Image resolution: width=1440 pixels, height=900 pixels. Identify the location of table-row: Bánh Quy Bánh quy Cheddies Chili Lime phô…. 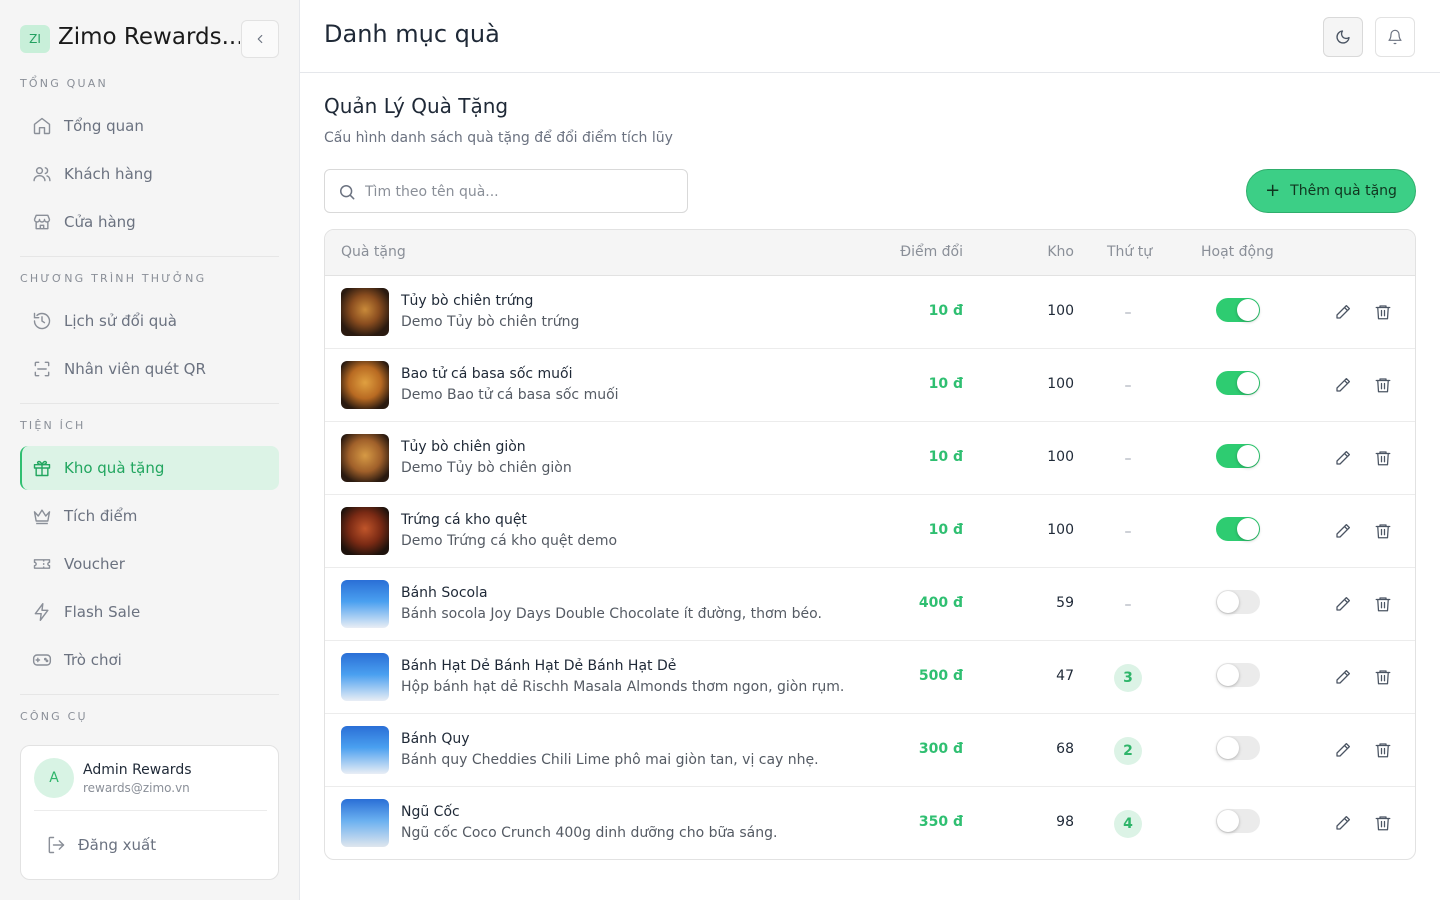
(870, 750).